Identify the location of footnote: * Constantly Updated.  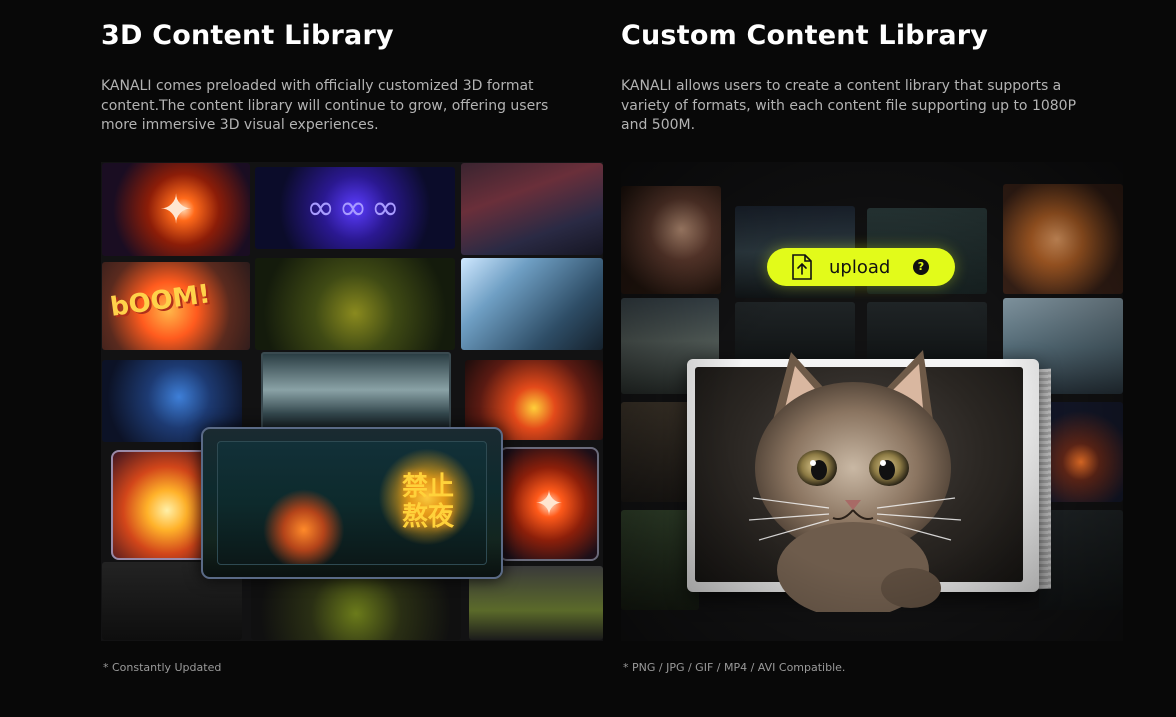
(162, 667).